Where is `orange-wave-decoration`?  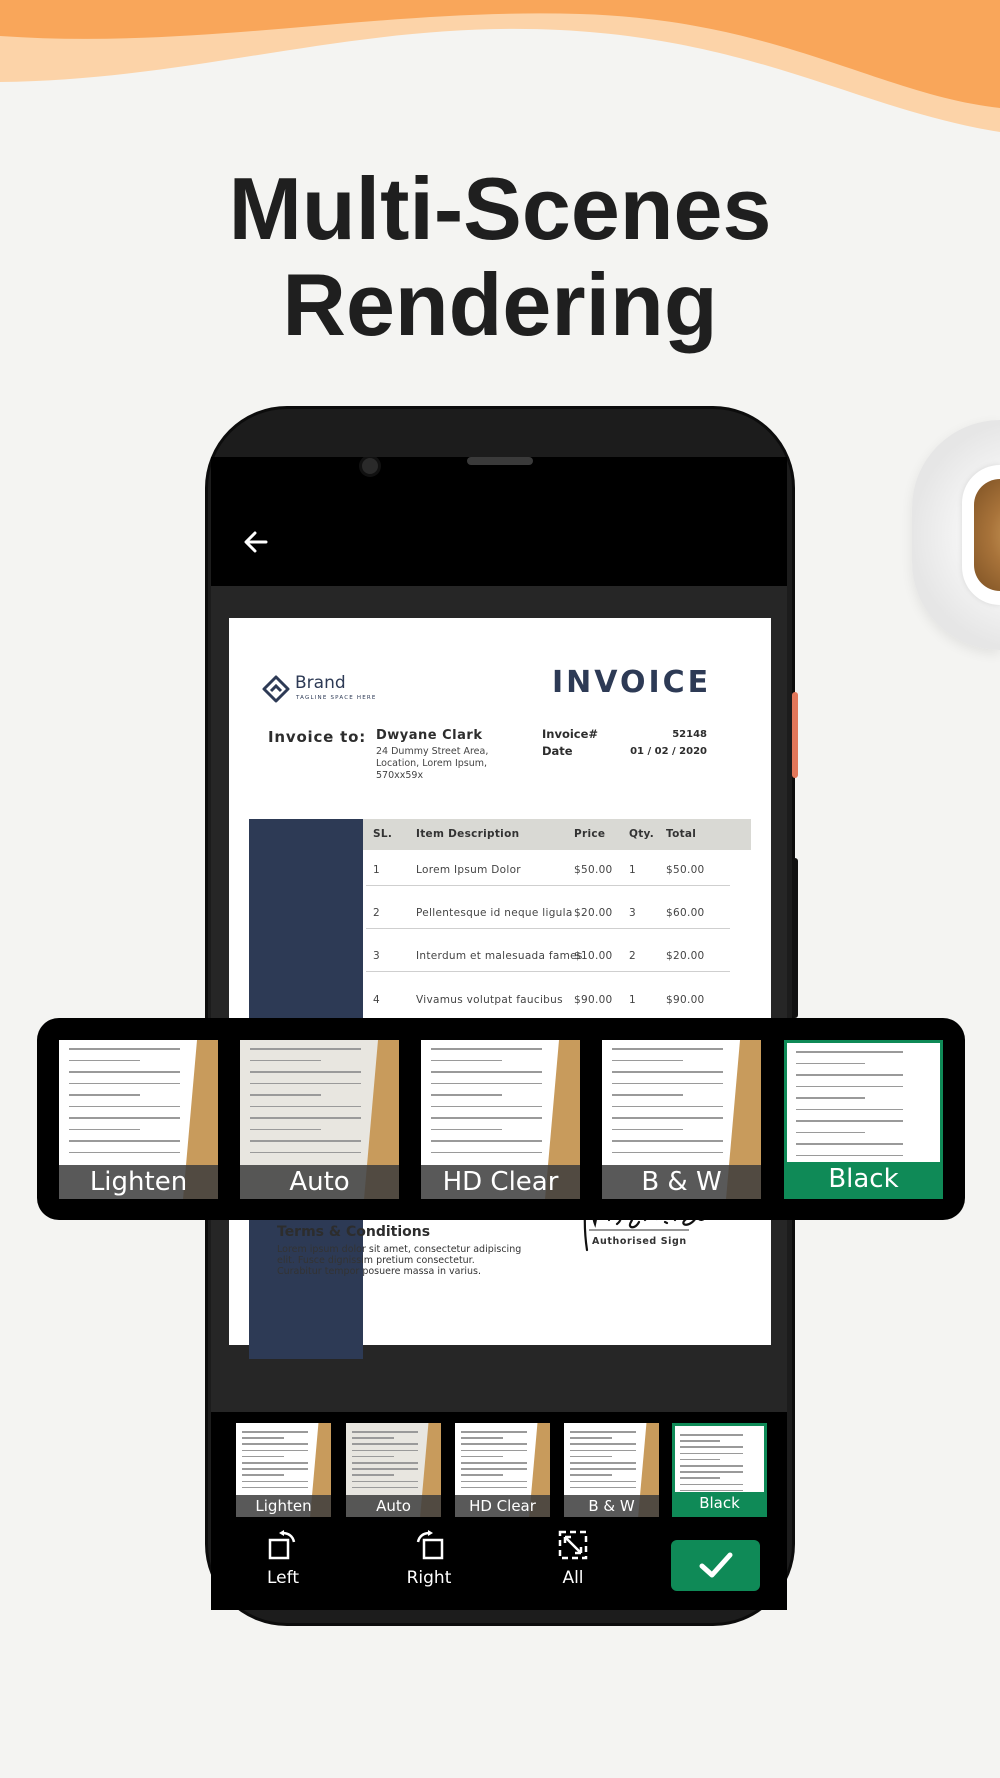 orange-wave-decoration is located at coordinates (500, 66).